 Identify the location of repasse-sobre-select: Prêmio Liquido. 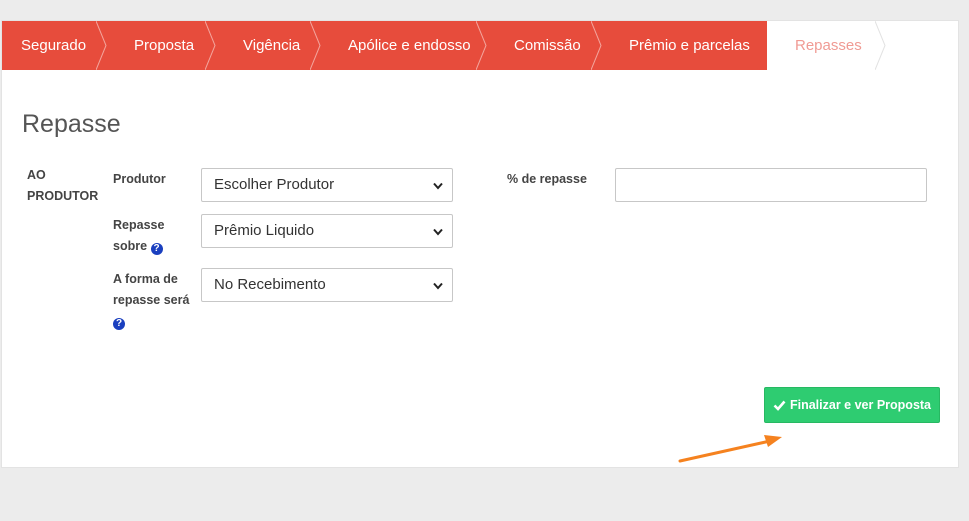
(327, 231).